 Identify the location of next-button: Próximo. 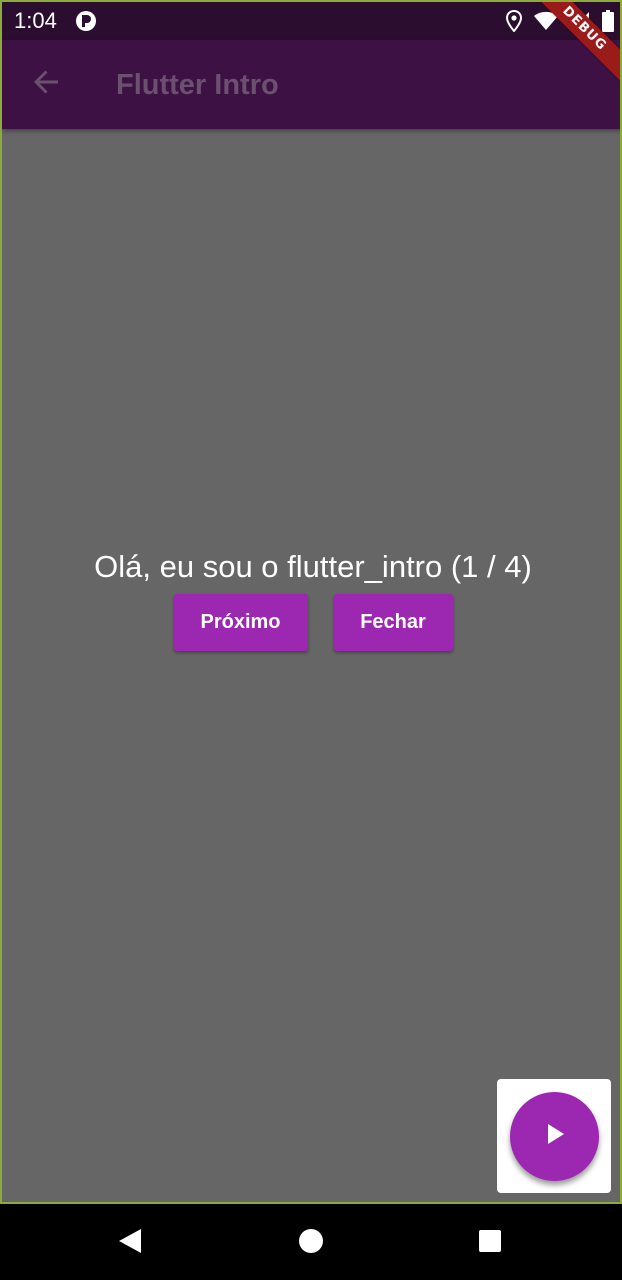
(240, 622).